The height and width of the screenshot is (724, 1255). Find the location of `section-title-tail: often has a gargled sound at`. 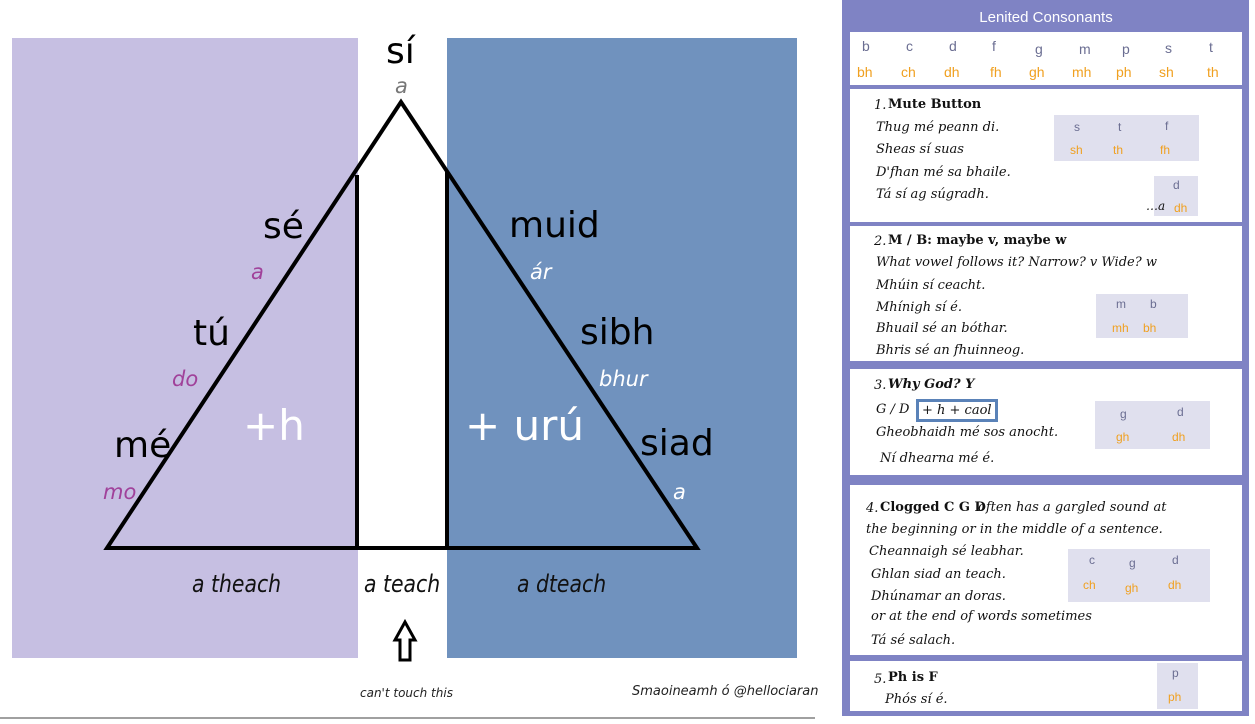

section-title-tail: often has a gargled sound at is located at coordinates (1072, 507).